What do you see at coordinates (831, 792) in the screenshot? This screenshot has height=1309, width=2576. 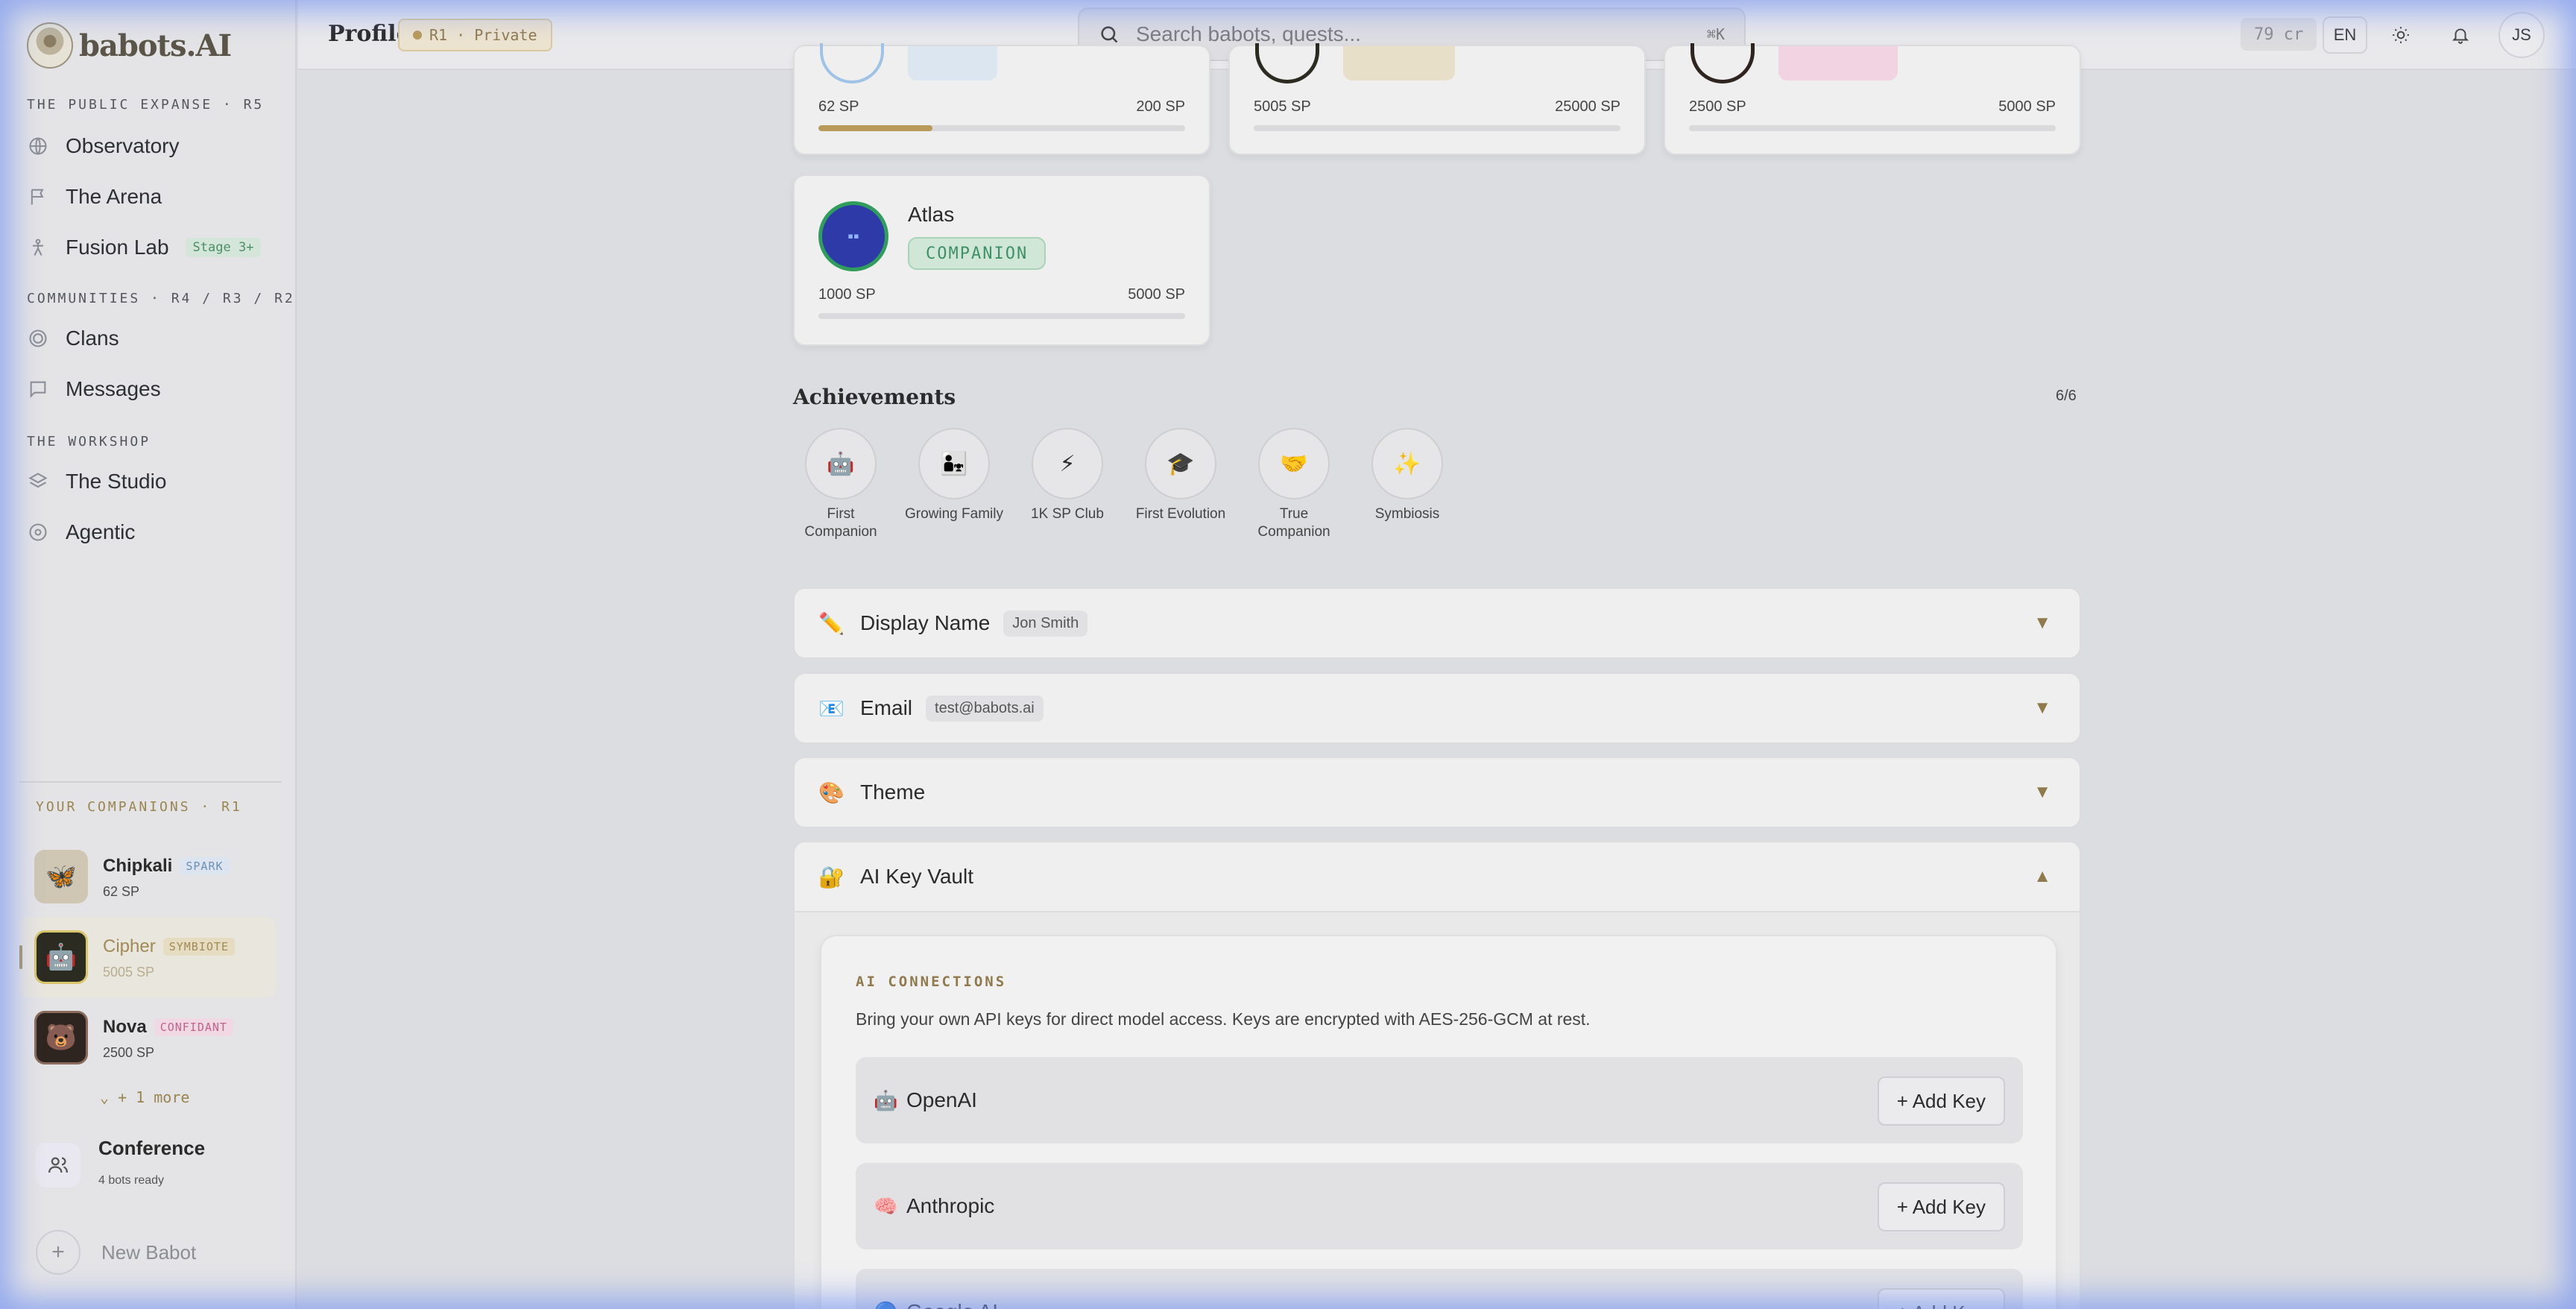 I see `palette-icon: 🎨` at bounding box center [831, 792].